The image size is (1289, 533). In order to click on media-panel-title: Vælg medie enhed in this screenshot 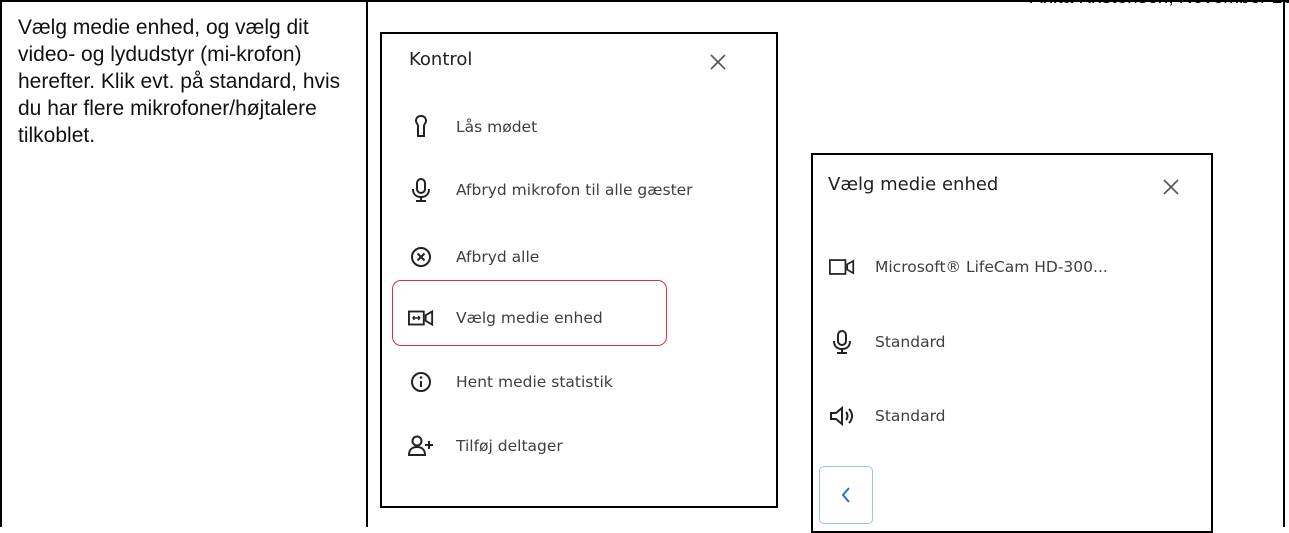, I will do `click(913, 184)`.